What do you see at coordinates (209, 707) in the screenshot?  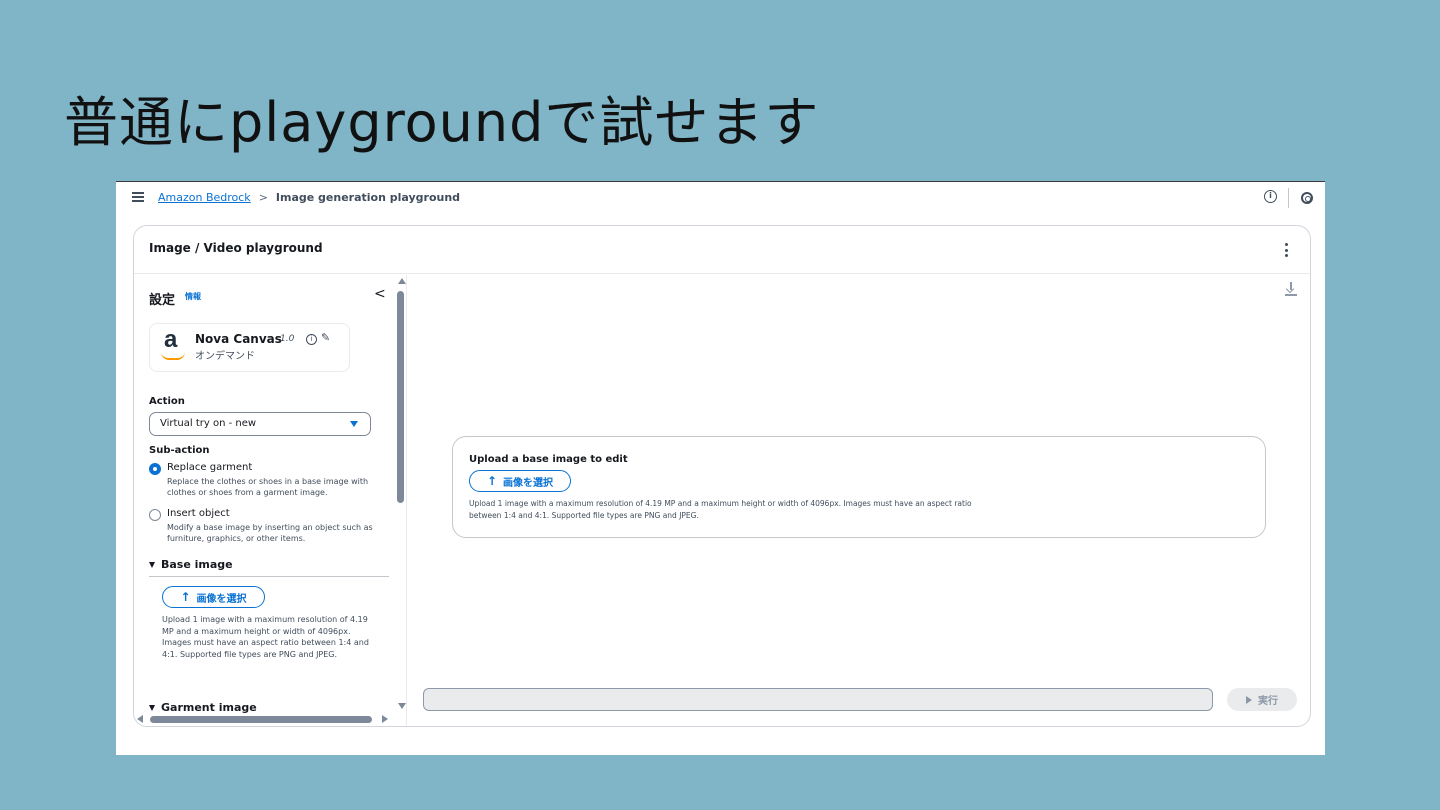 I see `garment-image-header: Garment image` at bounding box center [209, 707].